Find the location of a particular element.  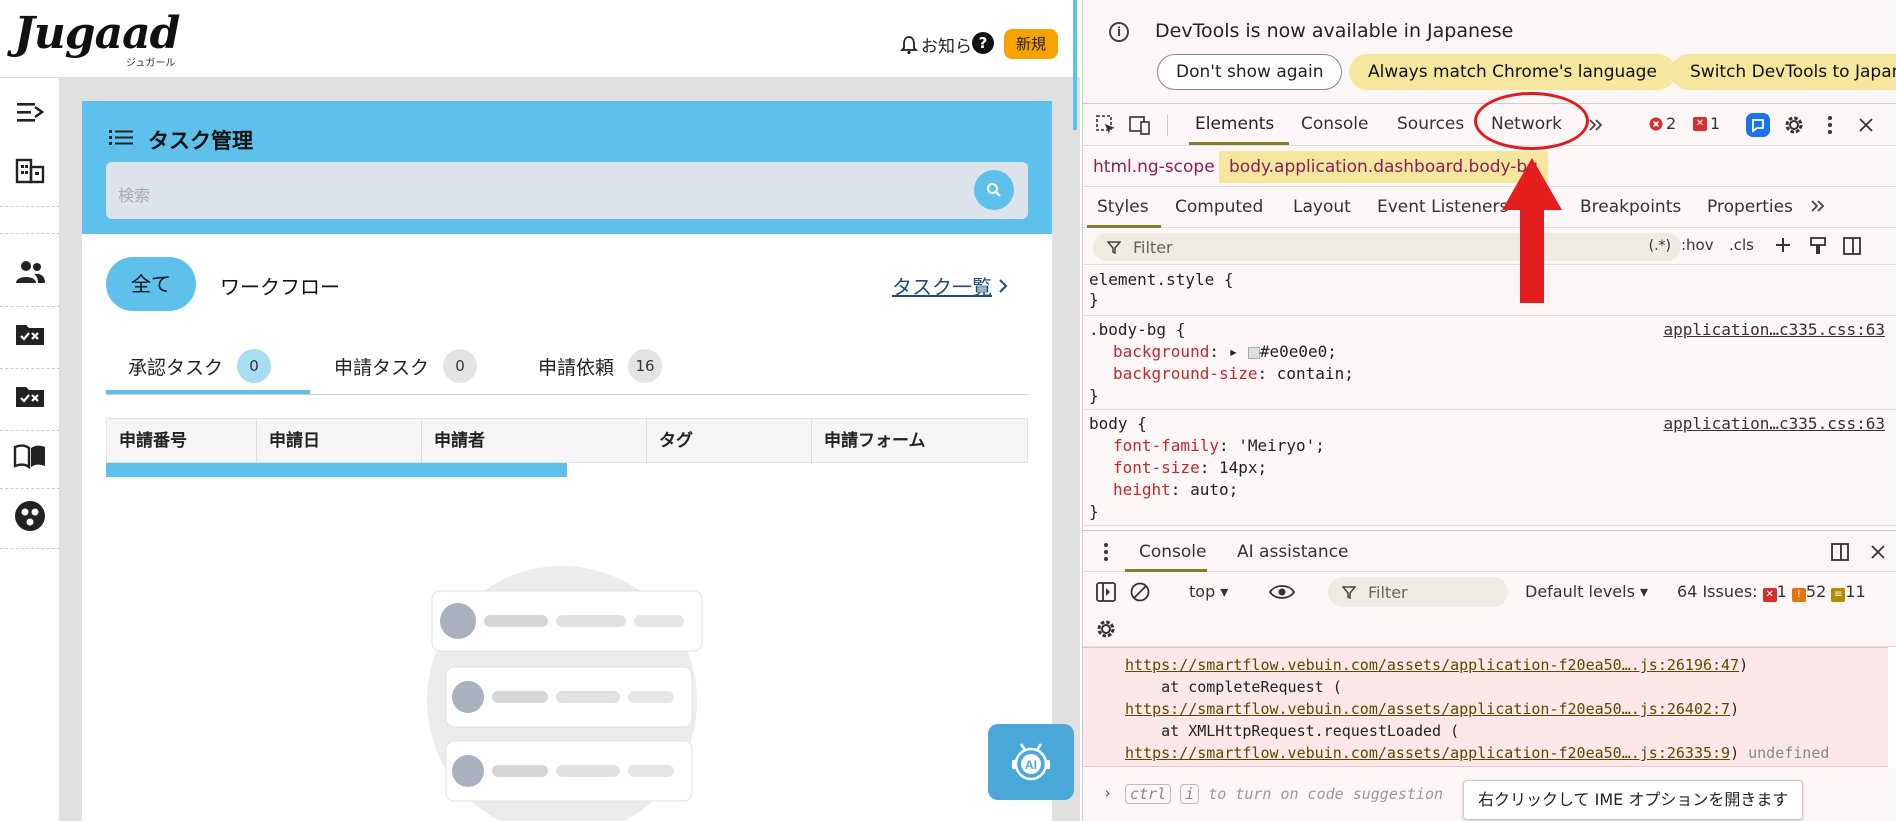

log-levels-dropdown: Default levels ▾ is located at coordinates (1586, 591).